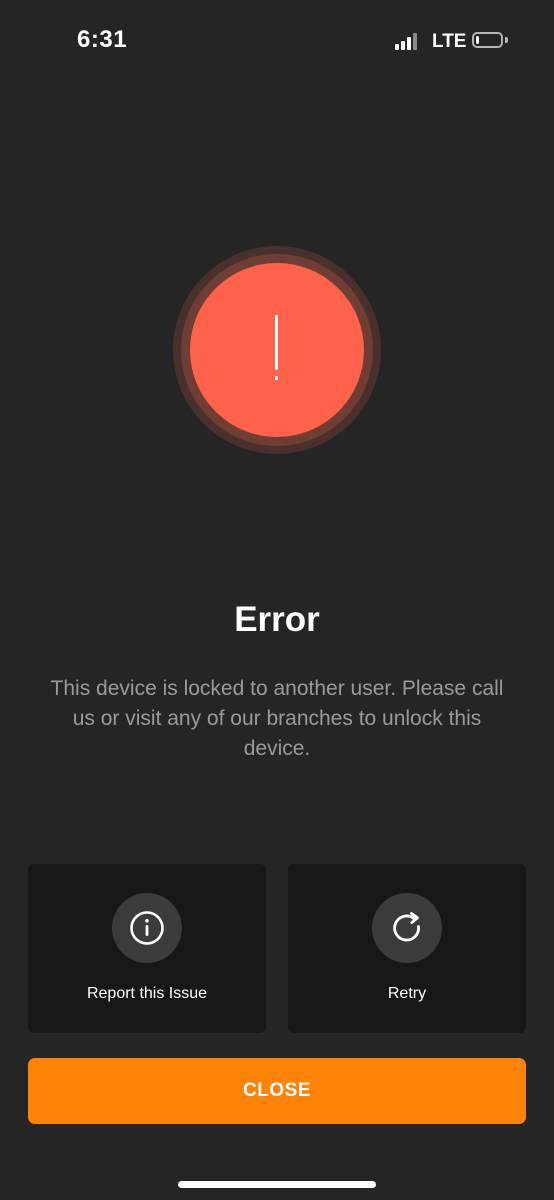 This screenshot has height=1200, width=554. What do you see at coordinates (102, 39) in the screenshot?
I see `status-time: 6:31` at bounding box center [102, 39].